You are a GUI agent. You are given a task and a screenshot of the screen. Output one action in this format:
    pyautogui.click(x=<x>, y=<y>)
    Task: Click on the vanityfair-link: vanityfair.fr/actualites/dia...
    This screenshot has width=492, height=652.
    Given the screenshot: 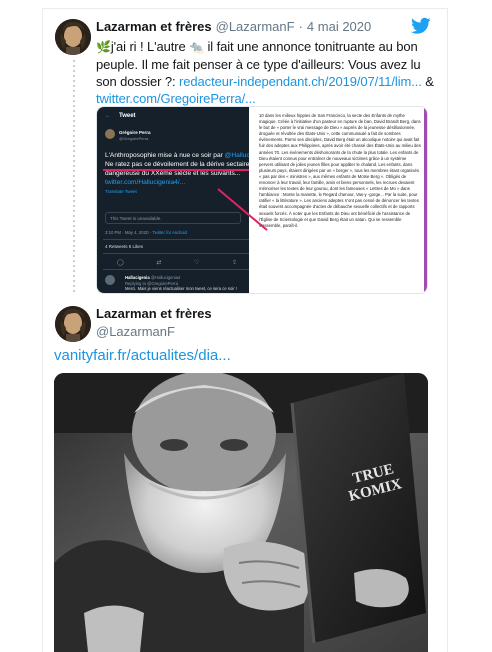 What is the action you would take?
    pyautogui.click(x=142, y=355)
    